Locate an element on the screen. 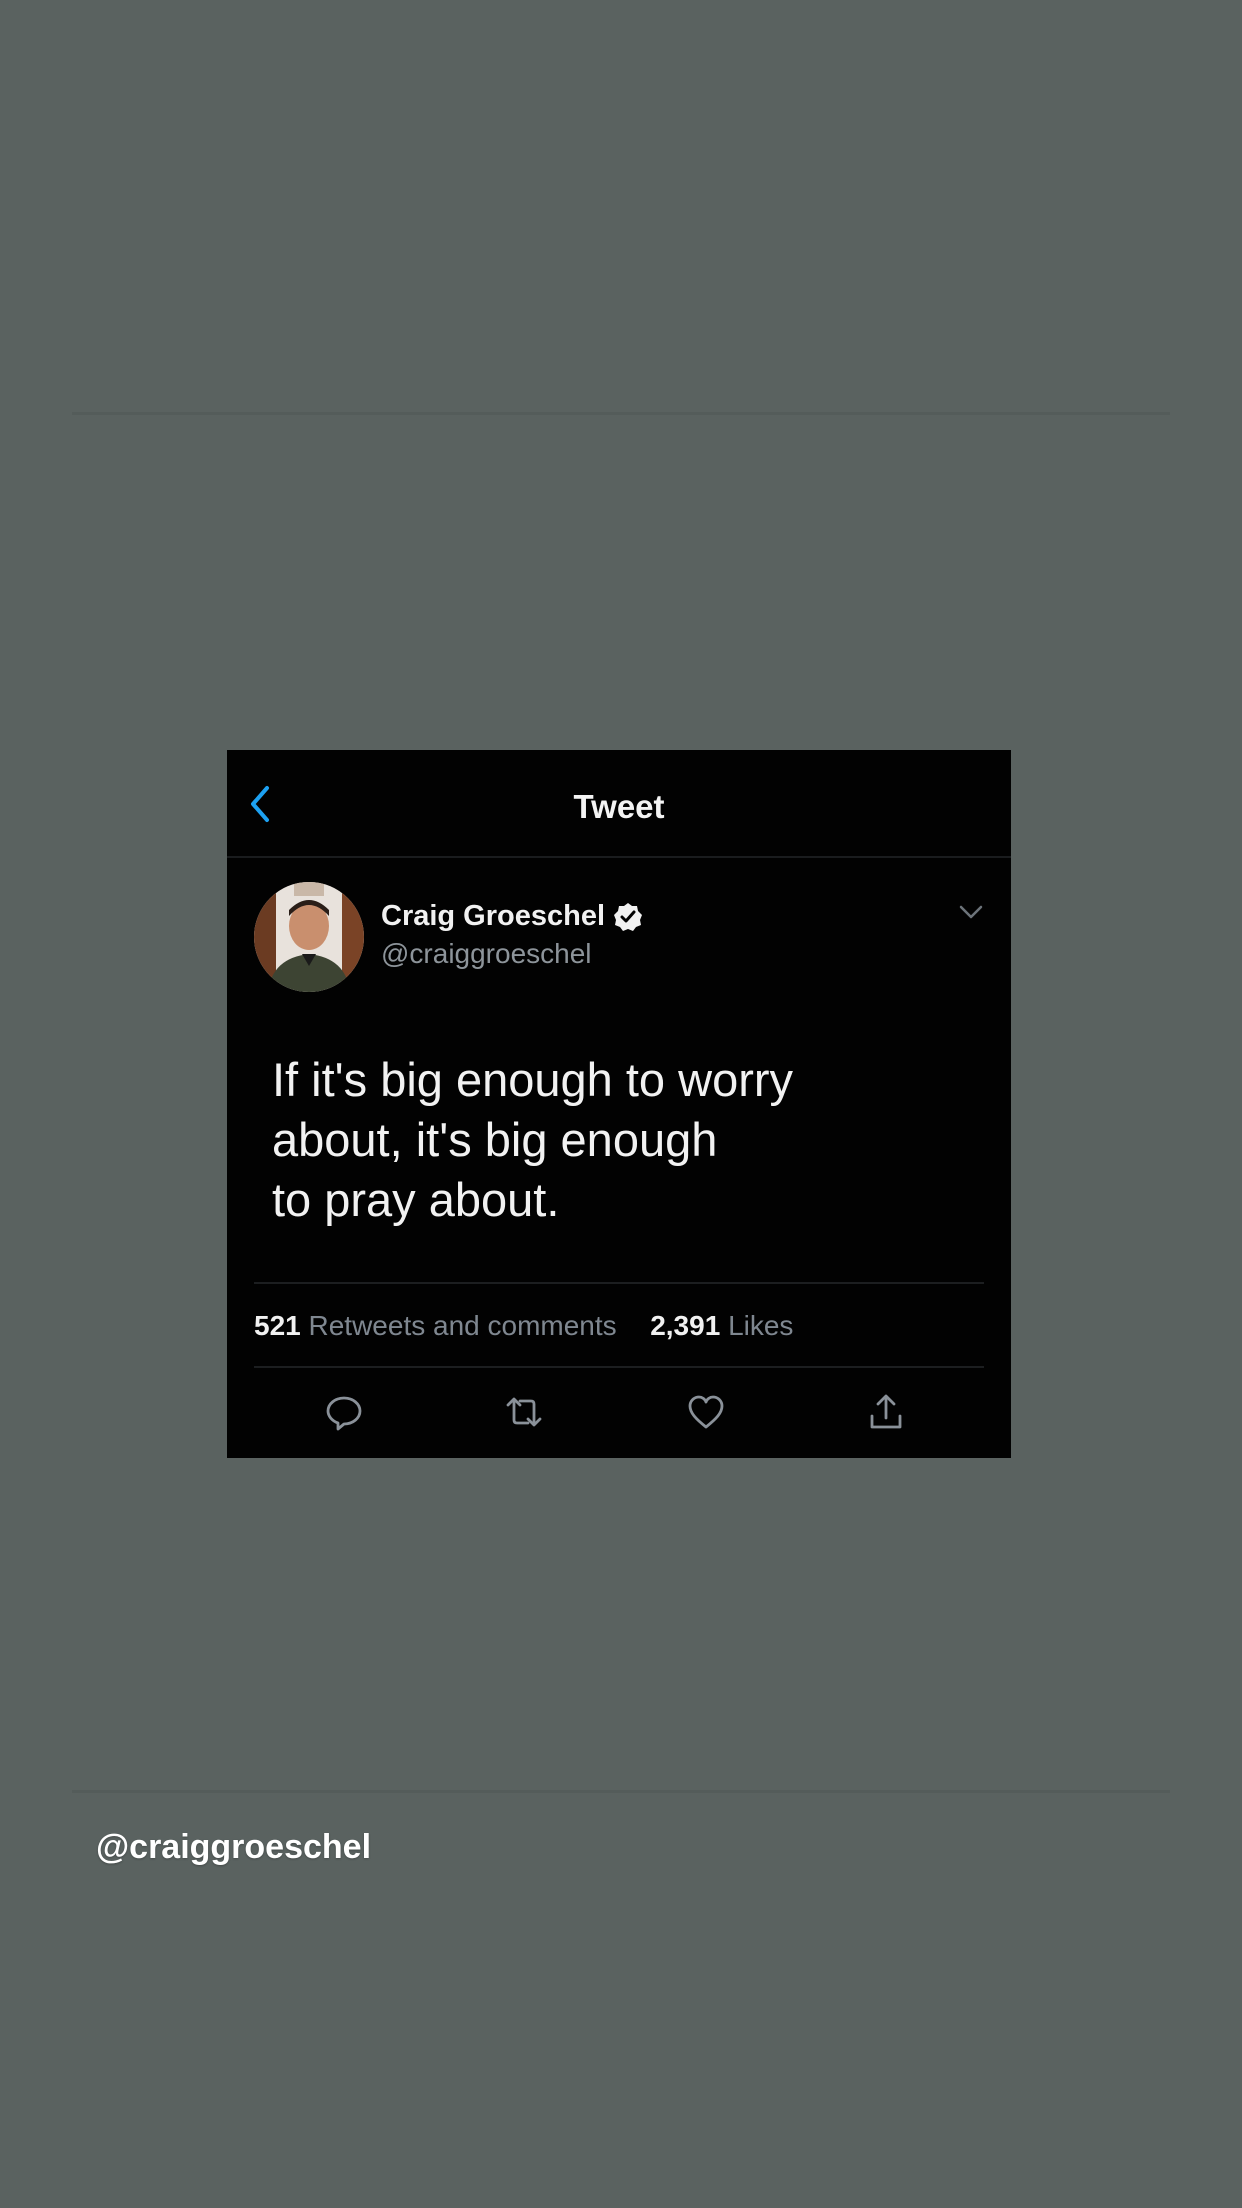  tweet-nav-bar: Tweet is located at coordinates (619, 804).